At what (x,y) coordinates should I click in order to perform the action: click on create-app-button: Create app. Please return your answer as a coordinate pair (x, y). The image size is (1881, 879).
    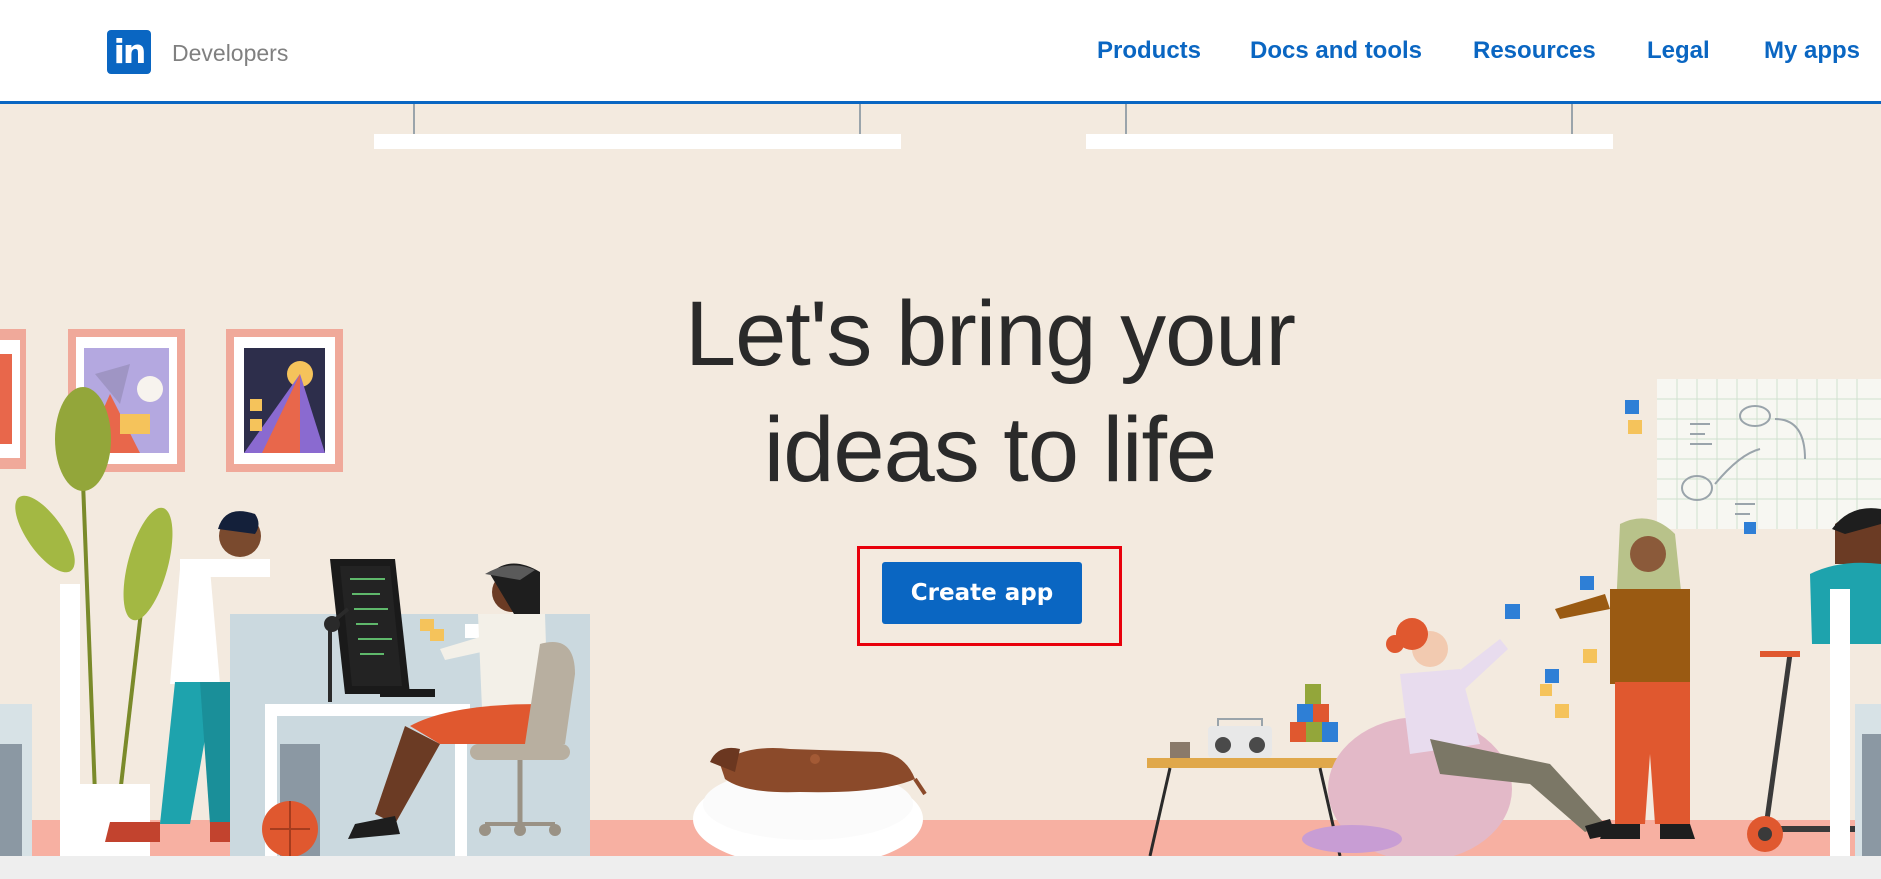
    Looking at the image, I should click on (982, 593).